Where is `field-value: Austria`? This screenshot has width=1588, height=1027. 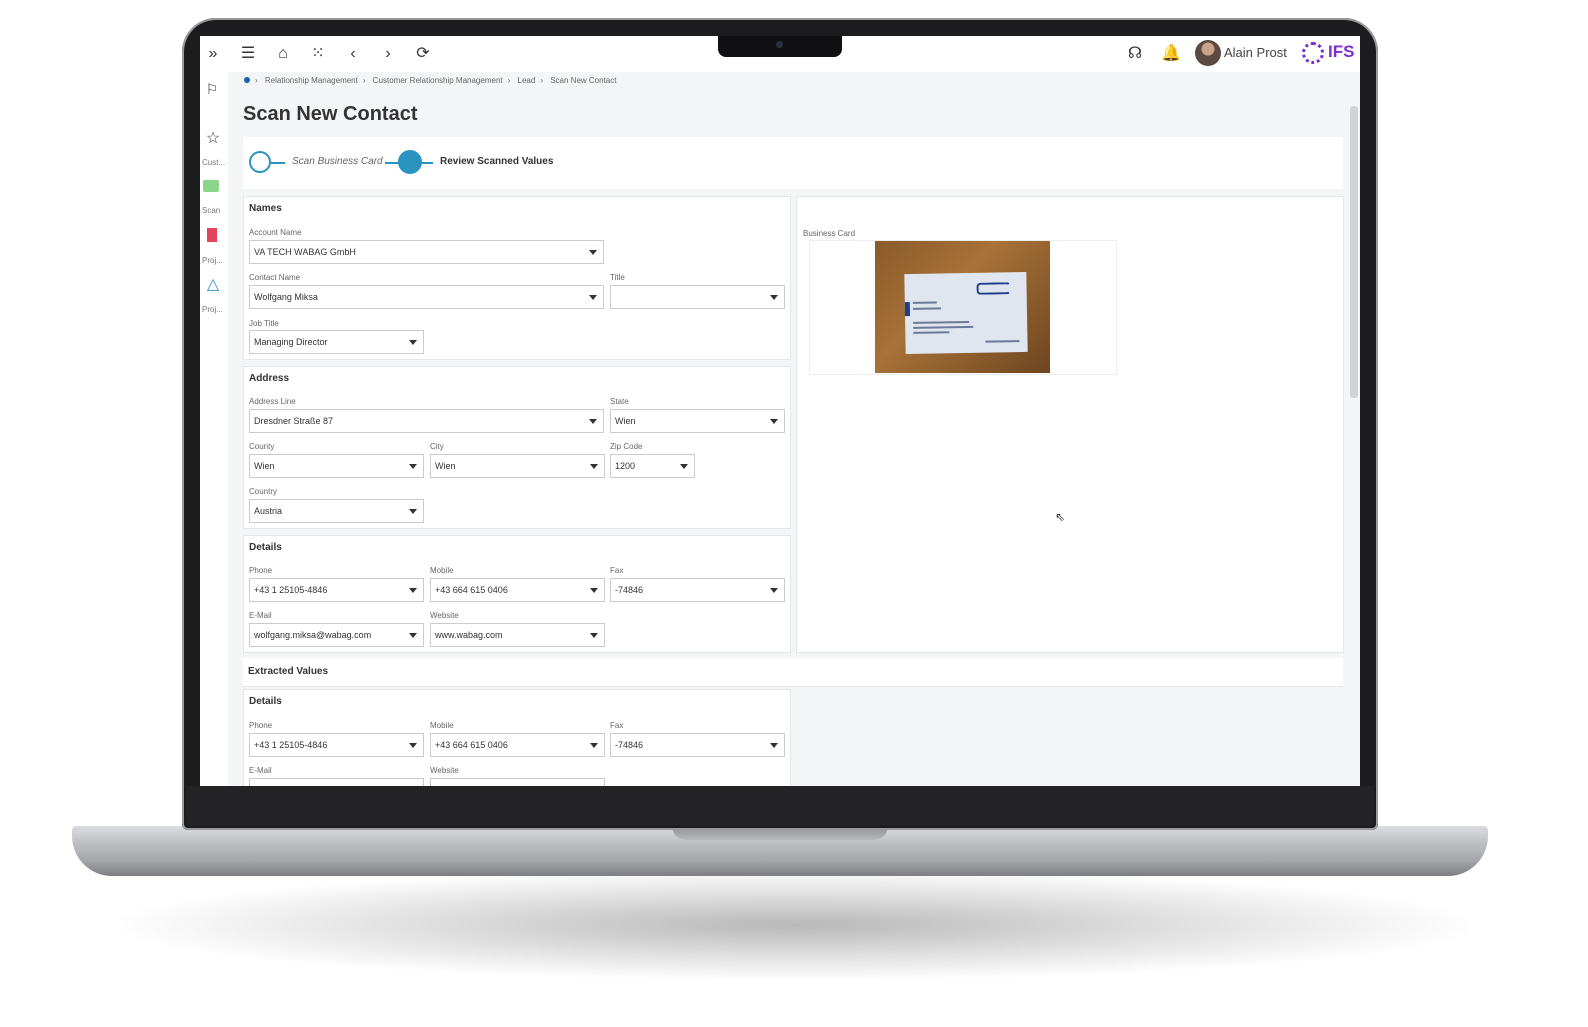
field-value: Austria is located at coordinates (268, 511).